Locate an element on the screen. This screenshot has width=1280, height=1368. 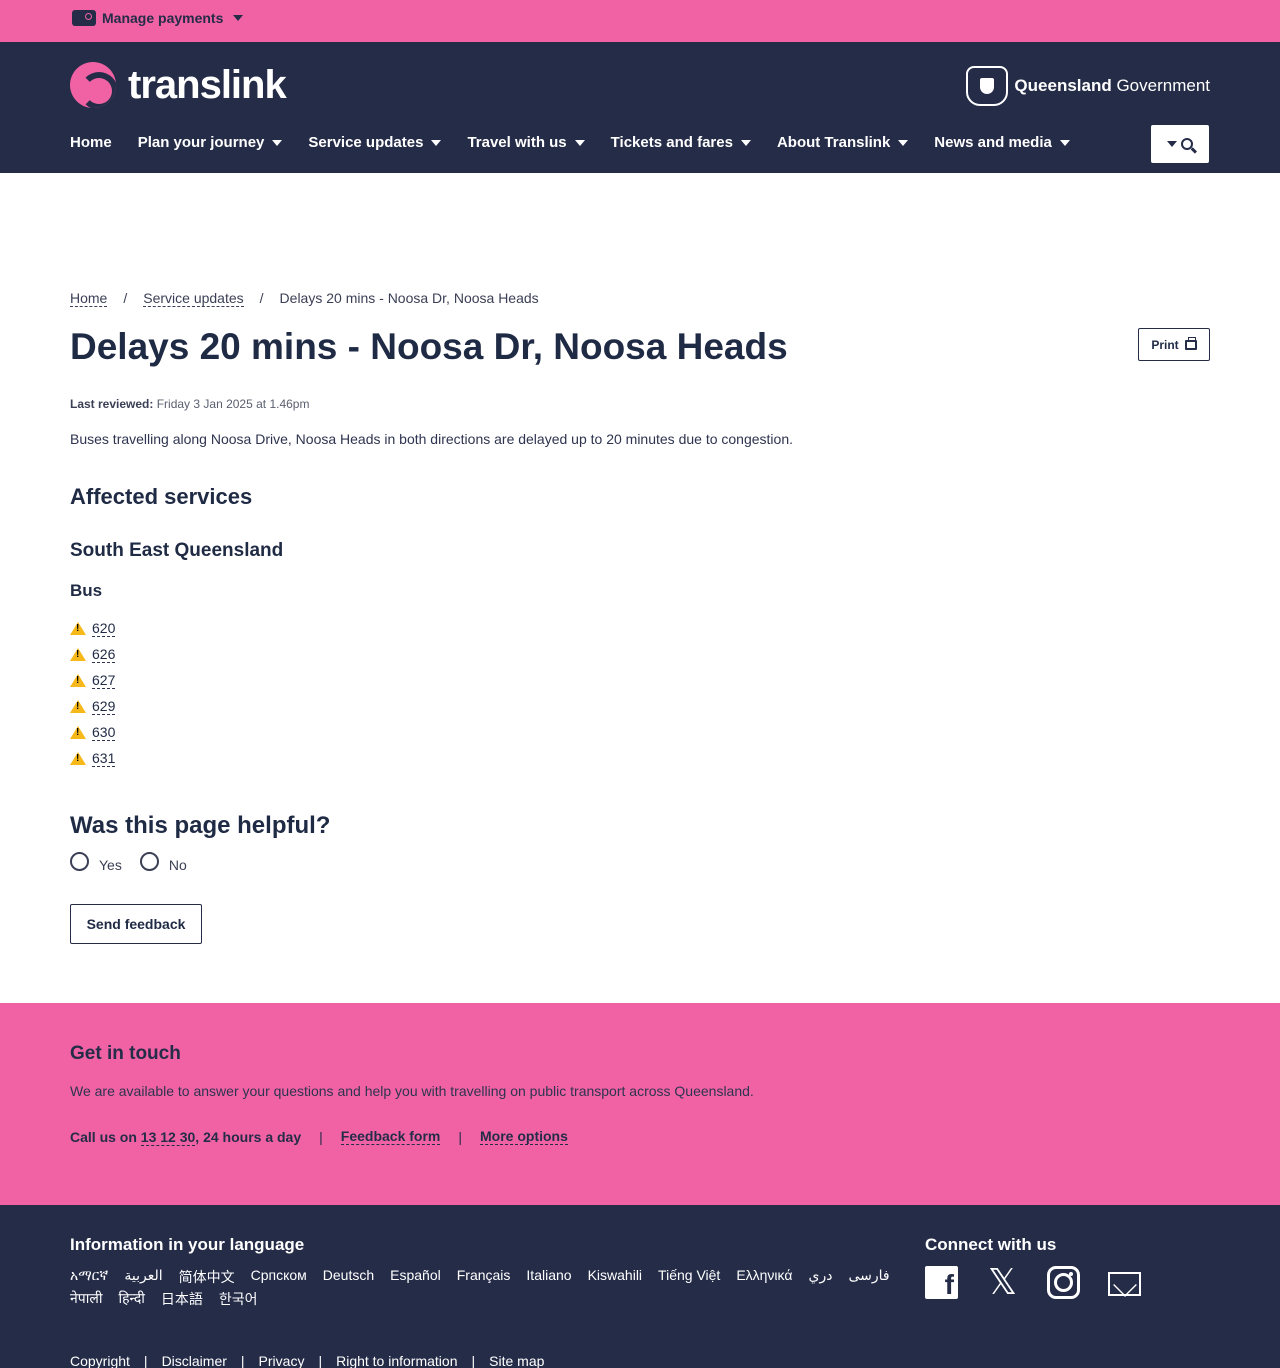
logo-text: translink is located at coordinates (207, 84).